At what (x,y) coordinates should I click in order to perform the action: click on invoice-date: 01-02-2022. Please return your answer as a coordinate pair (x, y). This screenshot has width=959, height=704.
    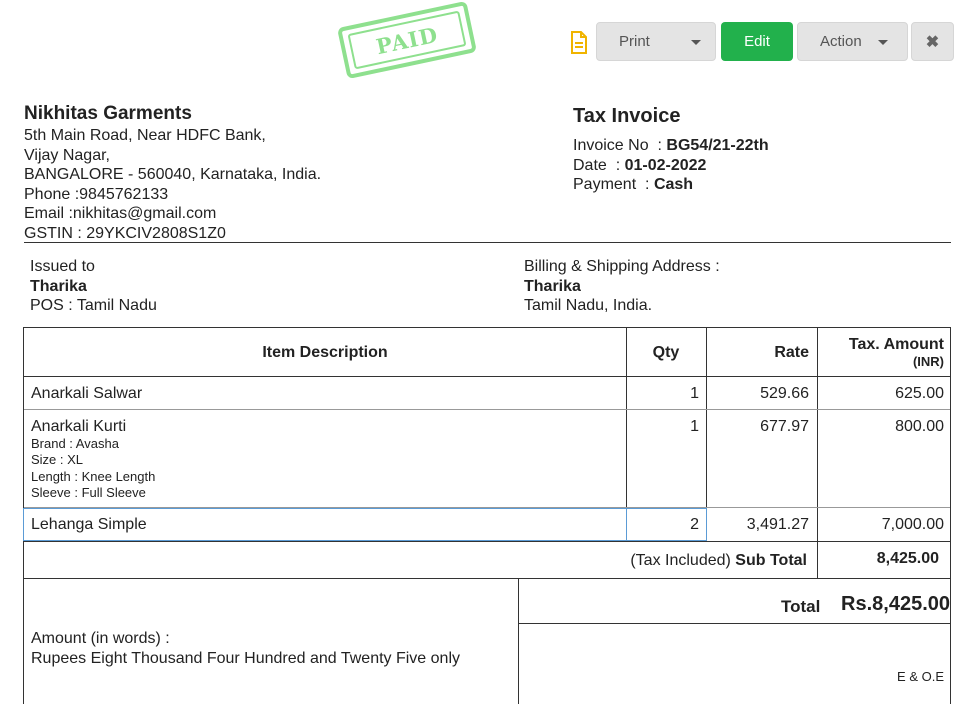
    Looking at the image, I should click on (665, 165).